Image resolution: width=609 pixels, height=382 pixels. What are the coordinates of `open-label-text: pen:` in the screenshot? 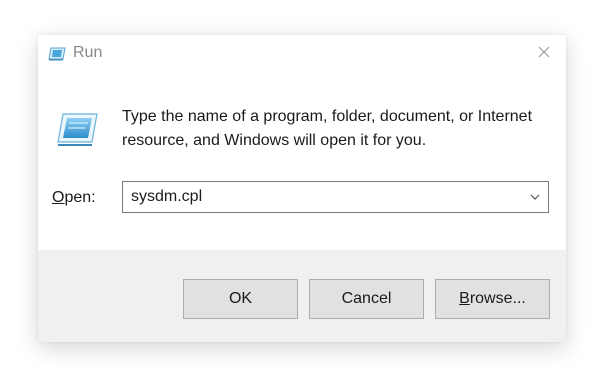 It's located at (80, 197).